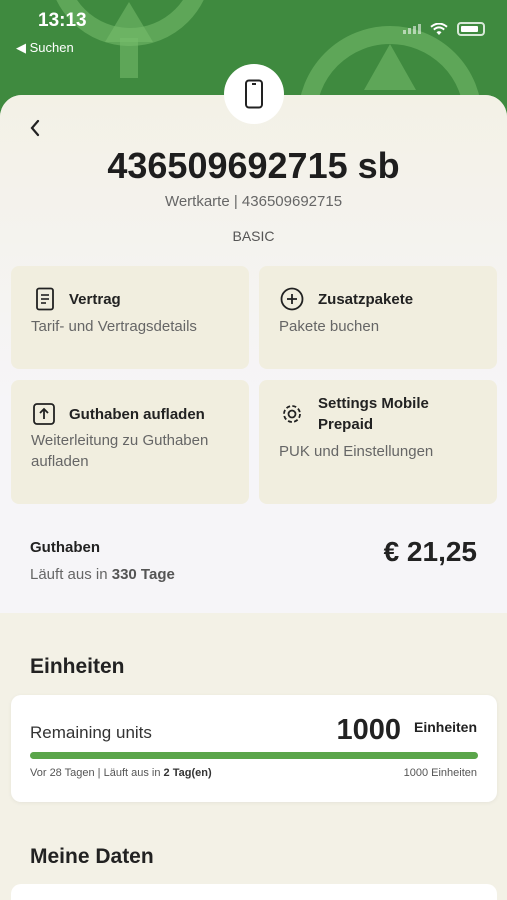 This screenshot has width=507, height=900. What do you see at coordinates (129, 58) in the screenshot?
I see `decorative-tree-stem` at bounding box center [129, 58].